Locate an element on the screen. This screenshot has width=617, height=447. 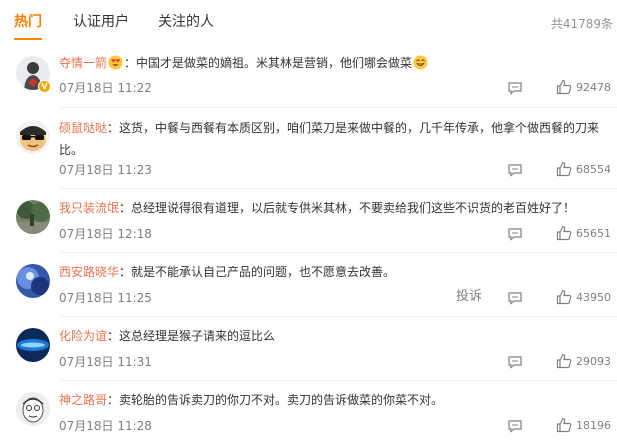
comment-text: 夺情一箭 ：中国才是做菜的嫡祖。米其林是营销，他们哪会做菜 is located at coordinates (334, 63).